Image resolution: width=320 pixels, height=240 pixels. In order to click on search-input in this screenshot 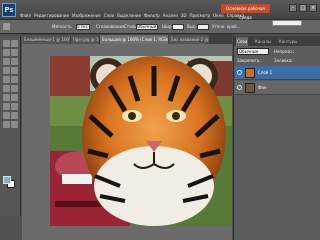, I will do `click(287, 23)`.